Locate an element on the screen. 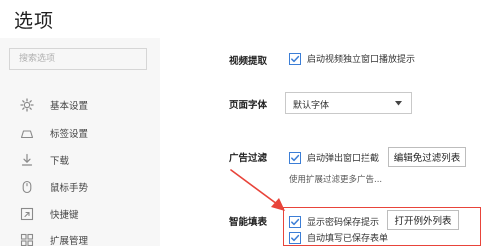 This screenshot has width=504, height=246. chevron-down-icon is located at coordinates (398, 103).